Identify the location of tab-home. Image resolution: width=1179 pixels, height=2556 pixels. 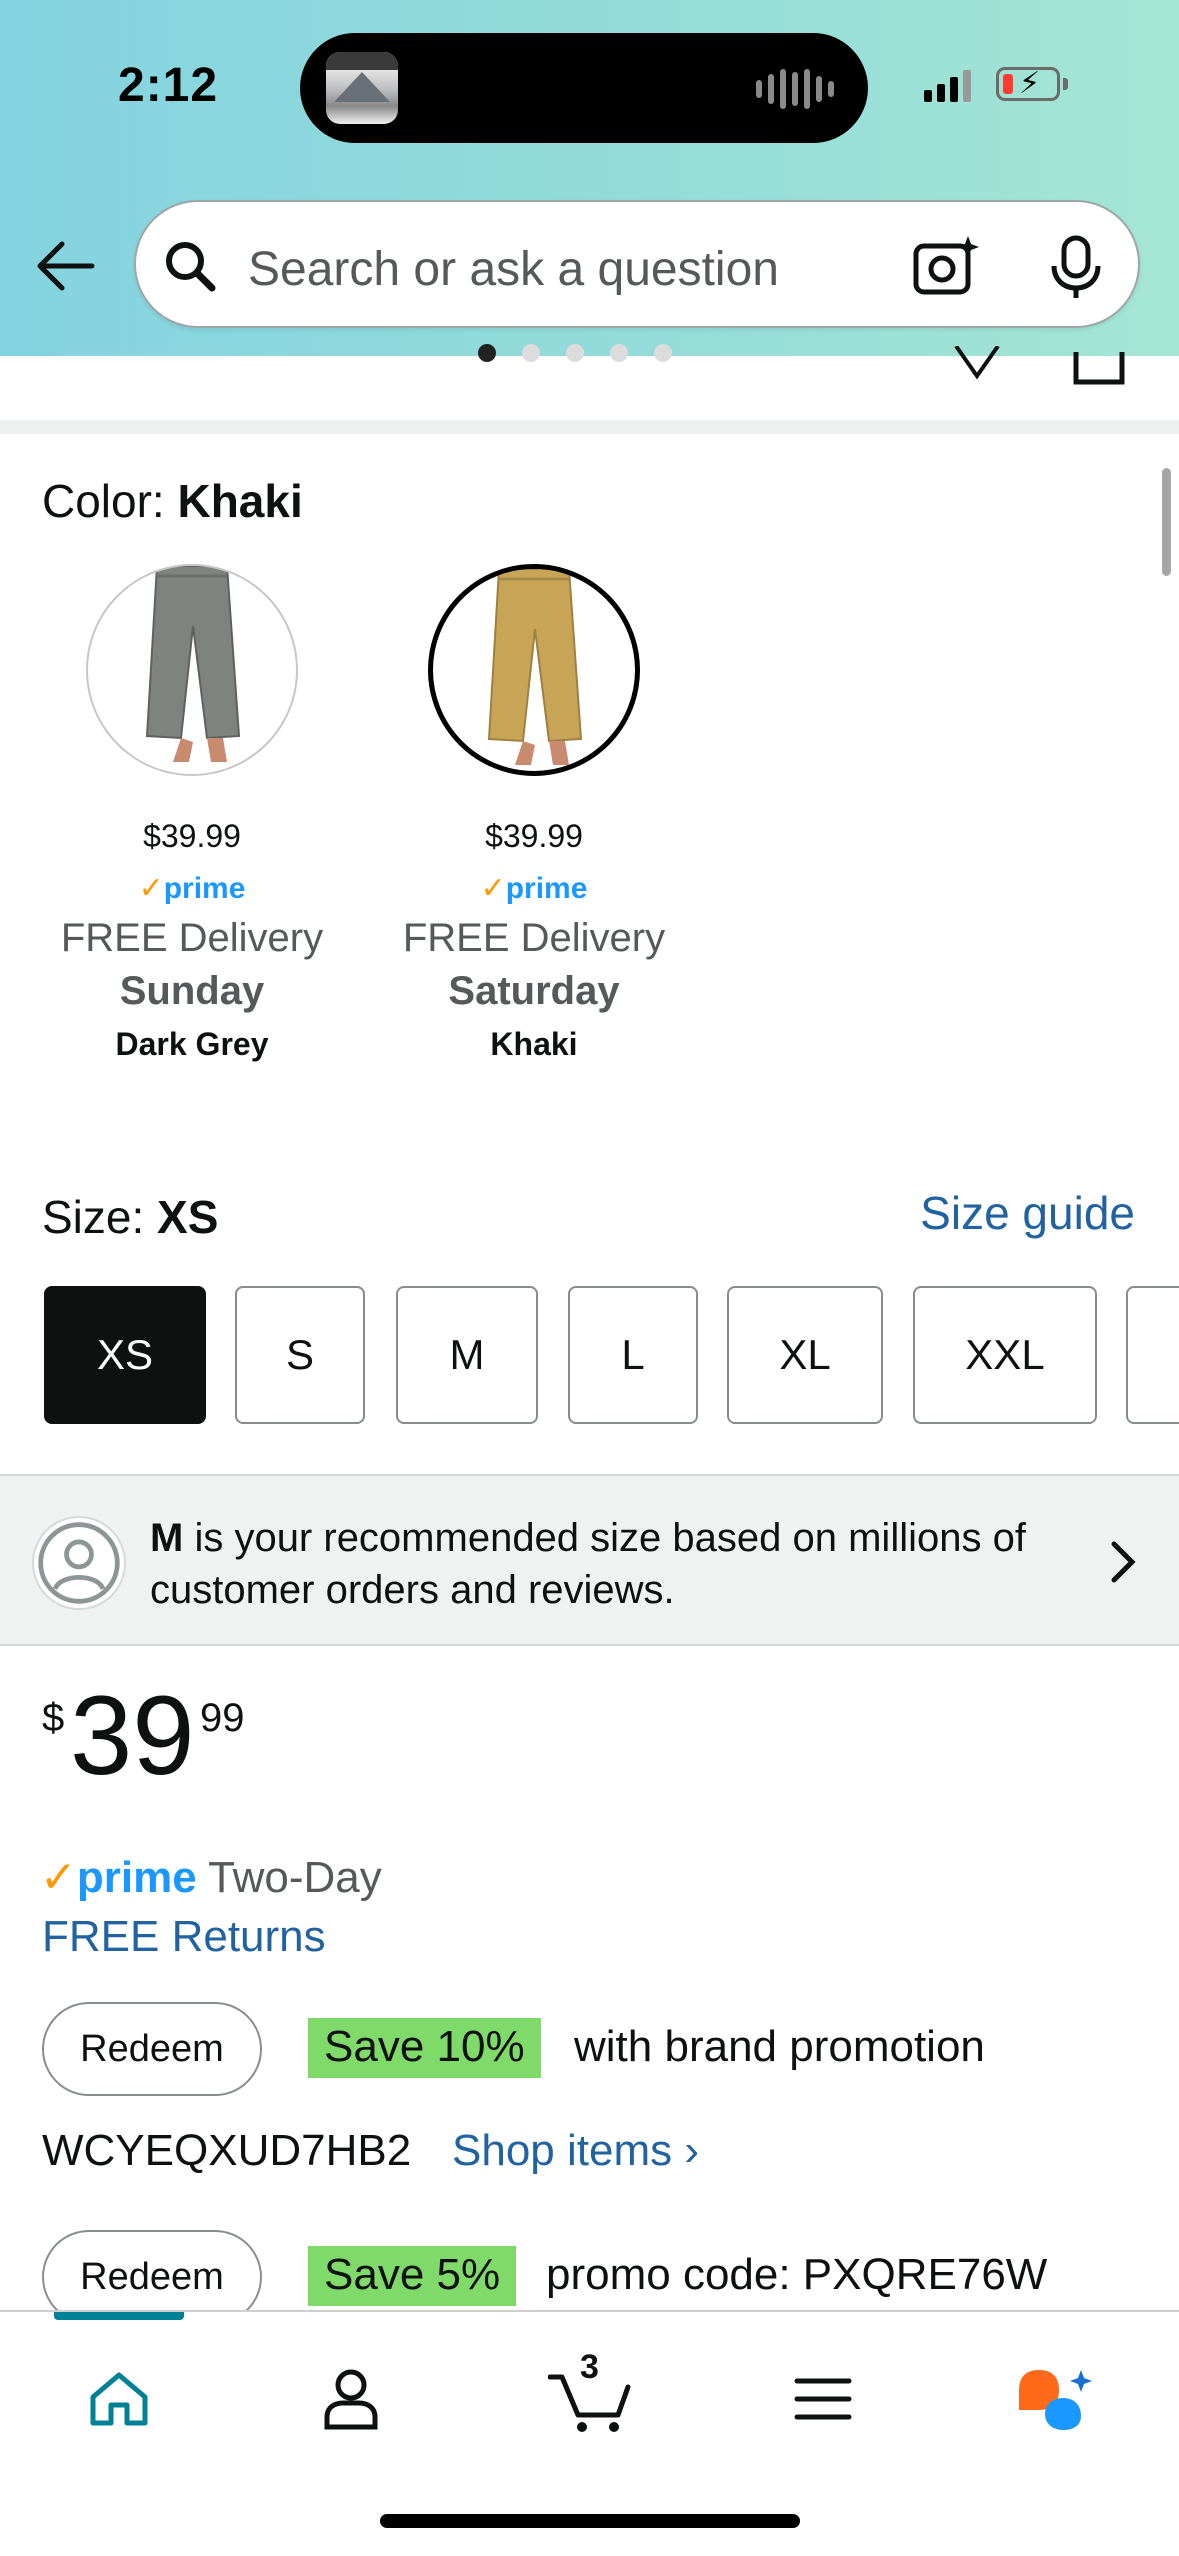
(119, 2399).